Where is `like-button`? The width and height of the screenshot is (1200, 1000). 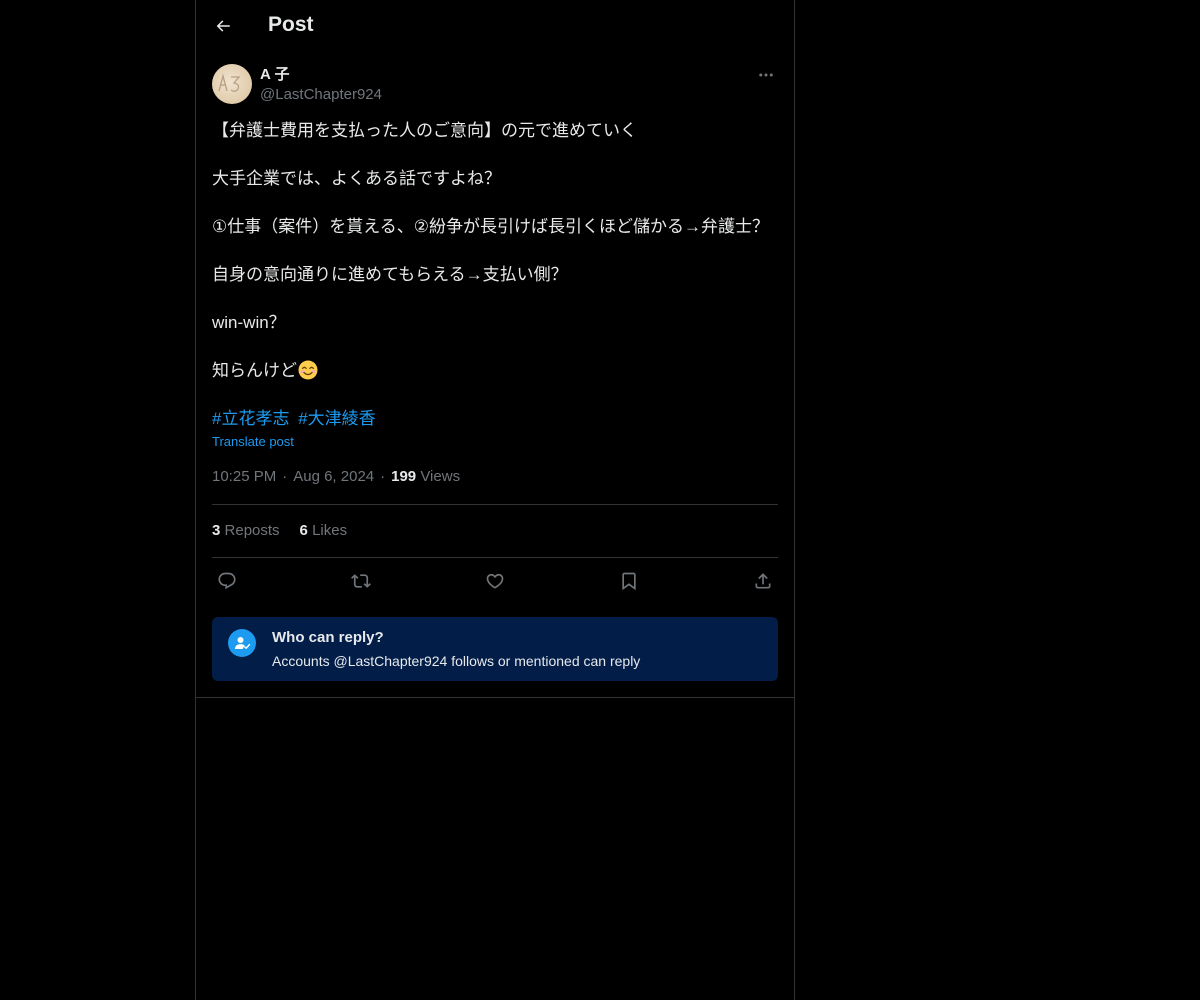
like-button is located at coordinates (495, 581).